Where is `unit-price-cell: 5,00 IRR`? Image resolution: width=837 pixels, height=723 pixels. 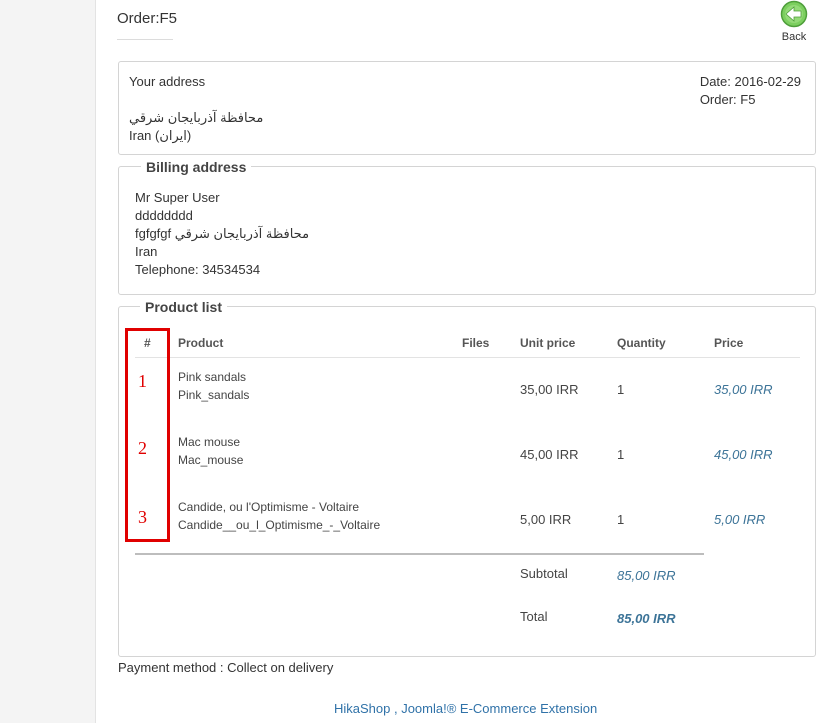
unit-price-cell: 5,00 IRR is located at coordinates (546, 519).